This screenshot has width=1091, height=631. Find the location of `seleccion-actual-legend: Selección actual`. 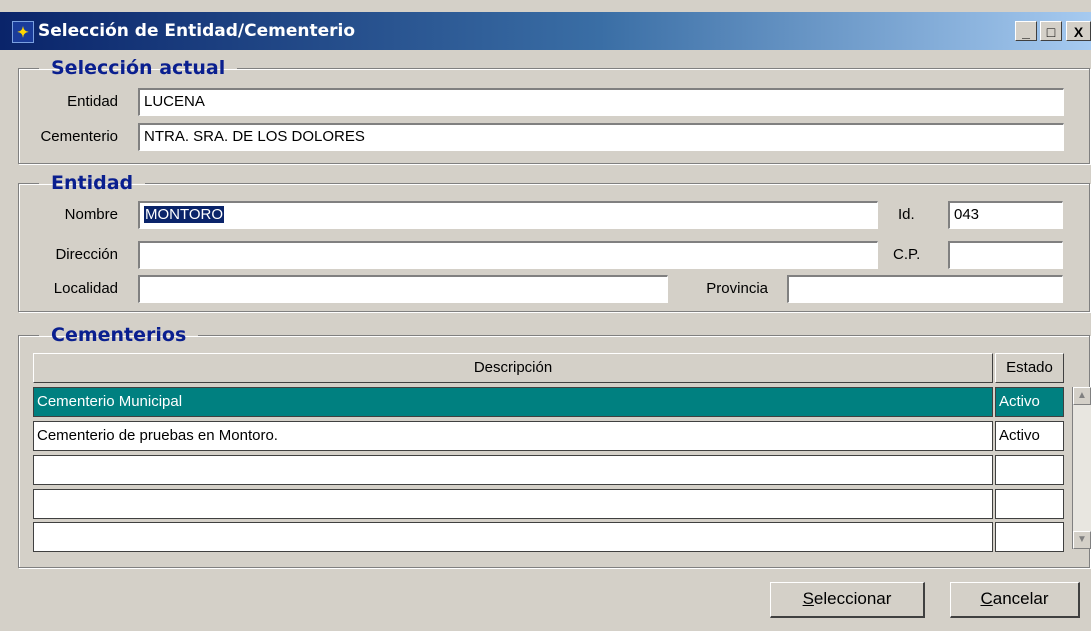

seleccion-actual-legend: Selección actual is located at coordinates (138, 68).